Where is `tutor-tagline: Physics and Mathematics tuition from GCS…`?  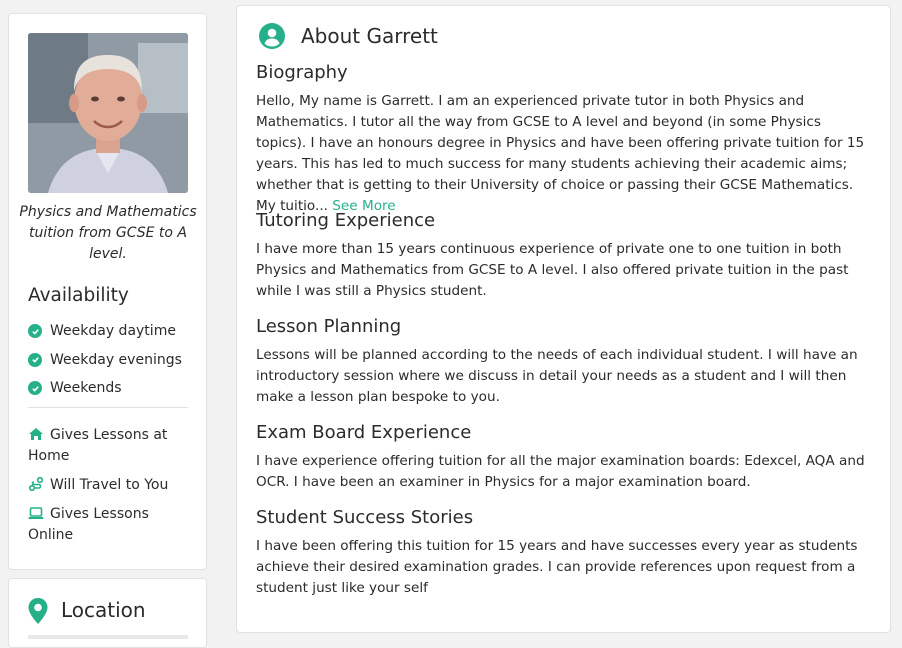 tutor-tagline: Physics and Mathematics tuition from GCS… is located at coordinates (108, 233).